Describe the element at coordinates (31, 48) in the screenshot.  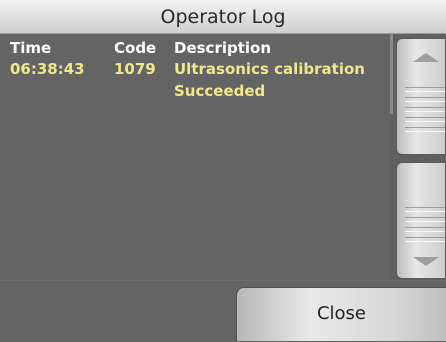
I see `column-header-time: Time` at that location.